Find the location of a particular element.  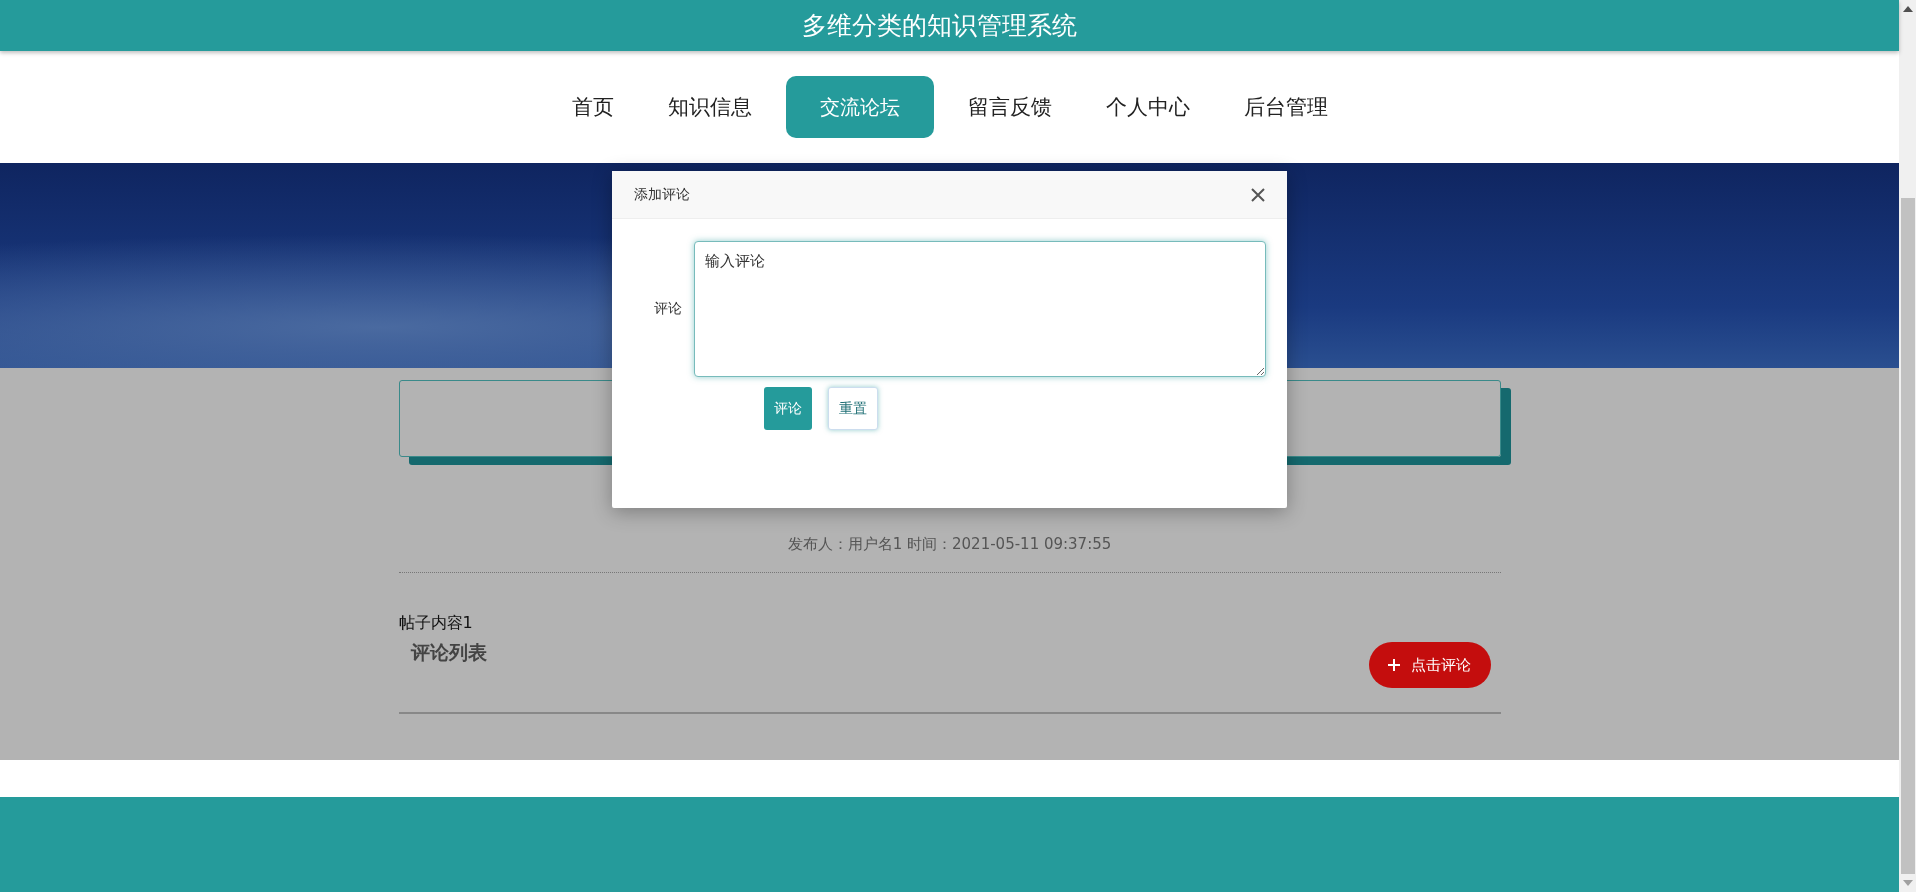

nav-tab: 首页 is located at coordinates (592, 107).